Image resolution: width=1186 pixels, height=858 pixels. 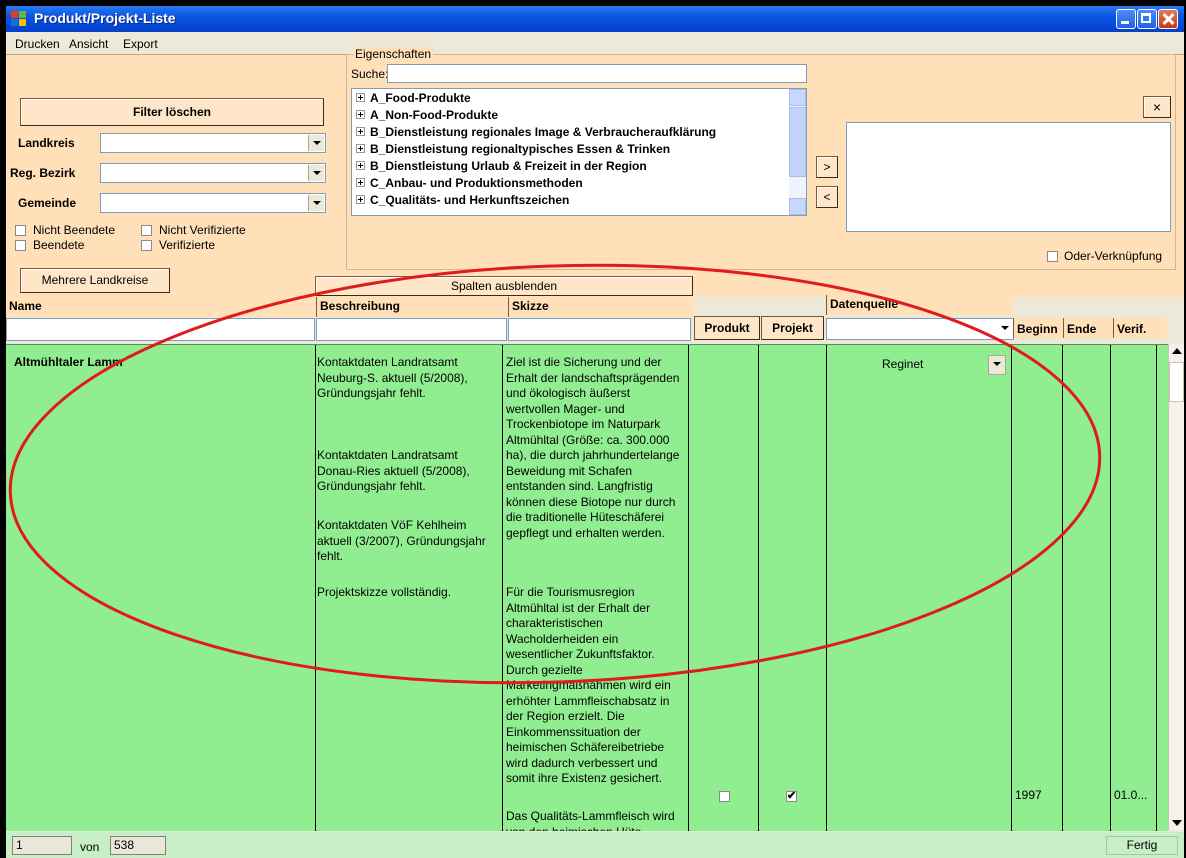 What do you see at coordinates (43, 173) in the screenshot?
I see `regbezirk-label: Reg. Bezirk` at bounding box center [43, 173].